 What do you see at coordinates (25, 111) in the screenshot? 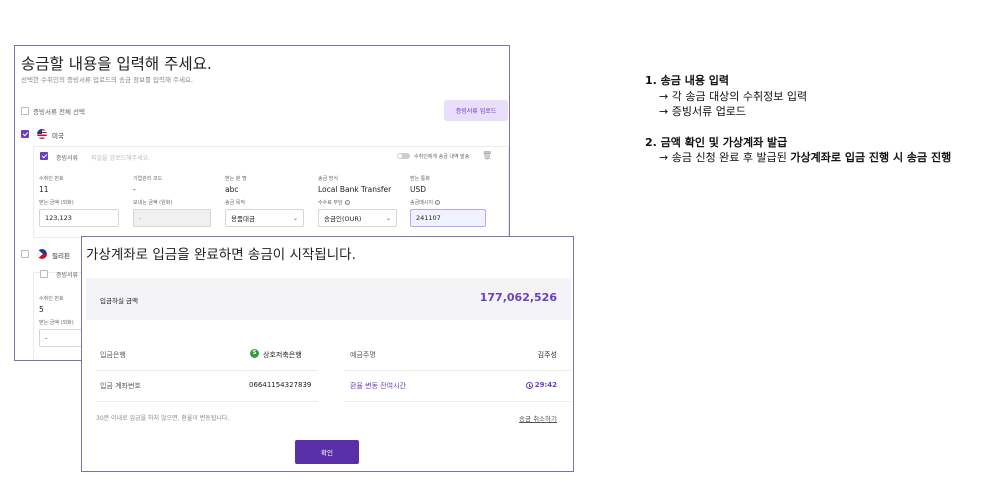
I see `select-all-checkbox` at bounding box center [25, 111].